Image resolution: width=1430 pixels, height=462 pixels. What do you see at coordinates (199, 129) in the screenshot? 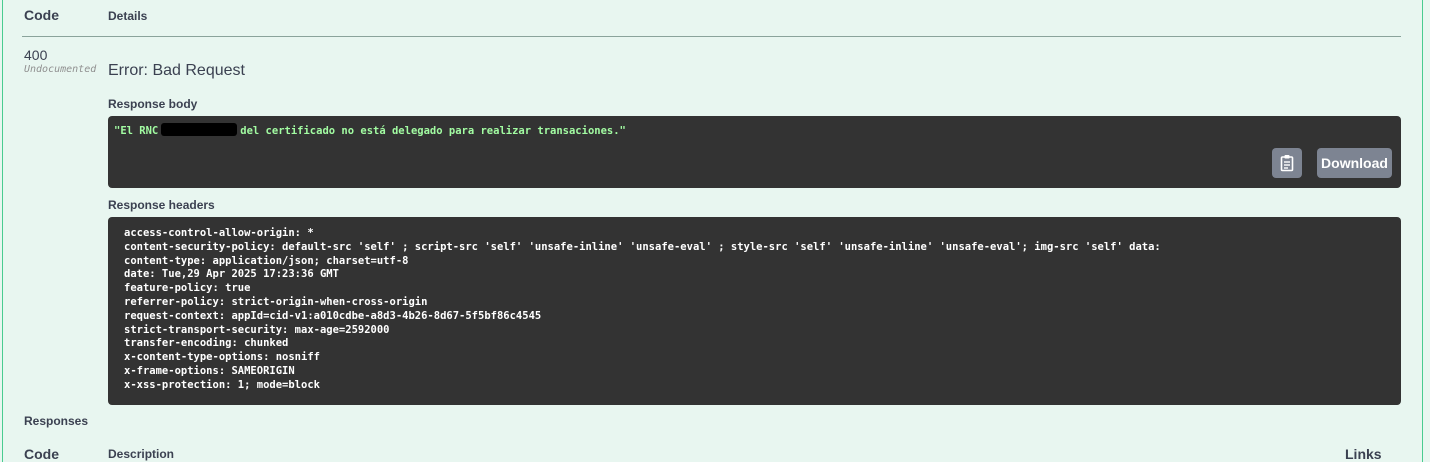
I see `redacted-rnc` at bounding box center [199, 129].